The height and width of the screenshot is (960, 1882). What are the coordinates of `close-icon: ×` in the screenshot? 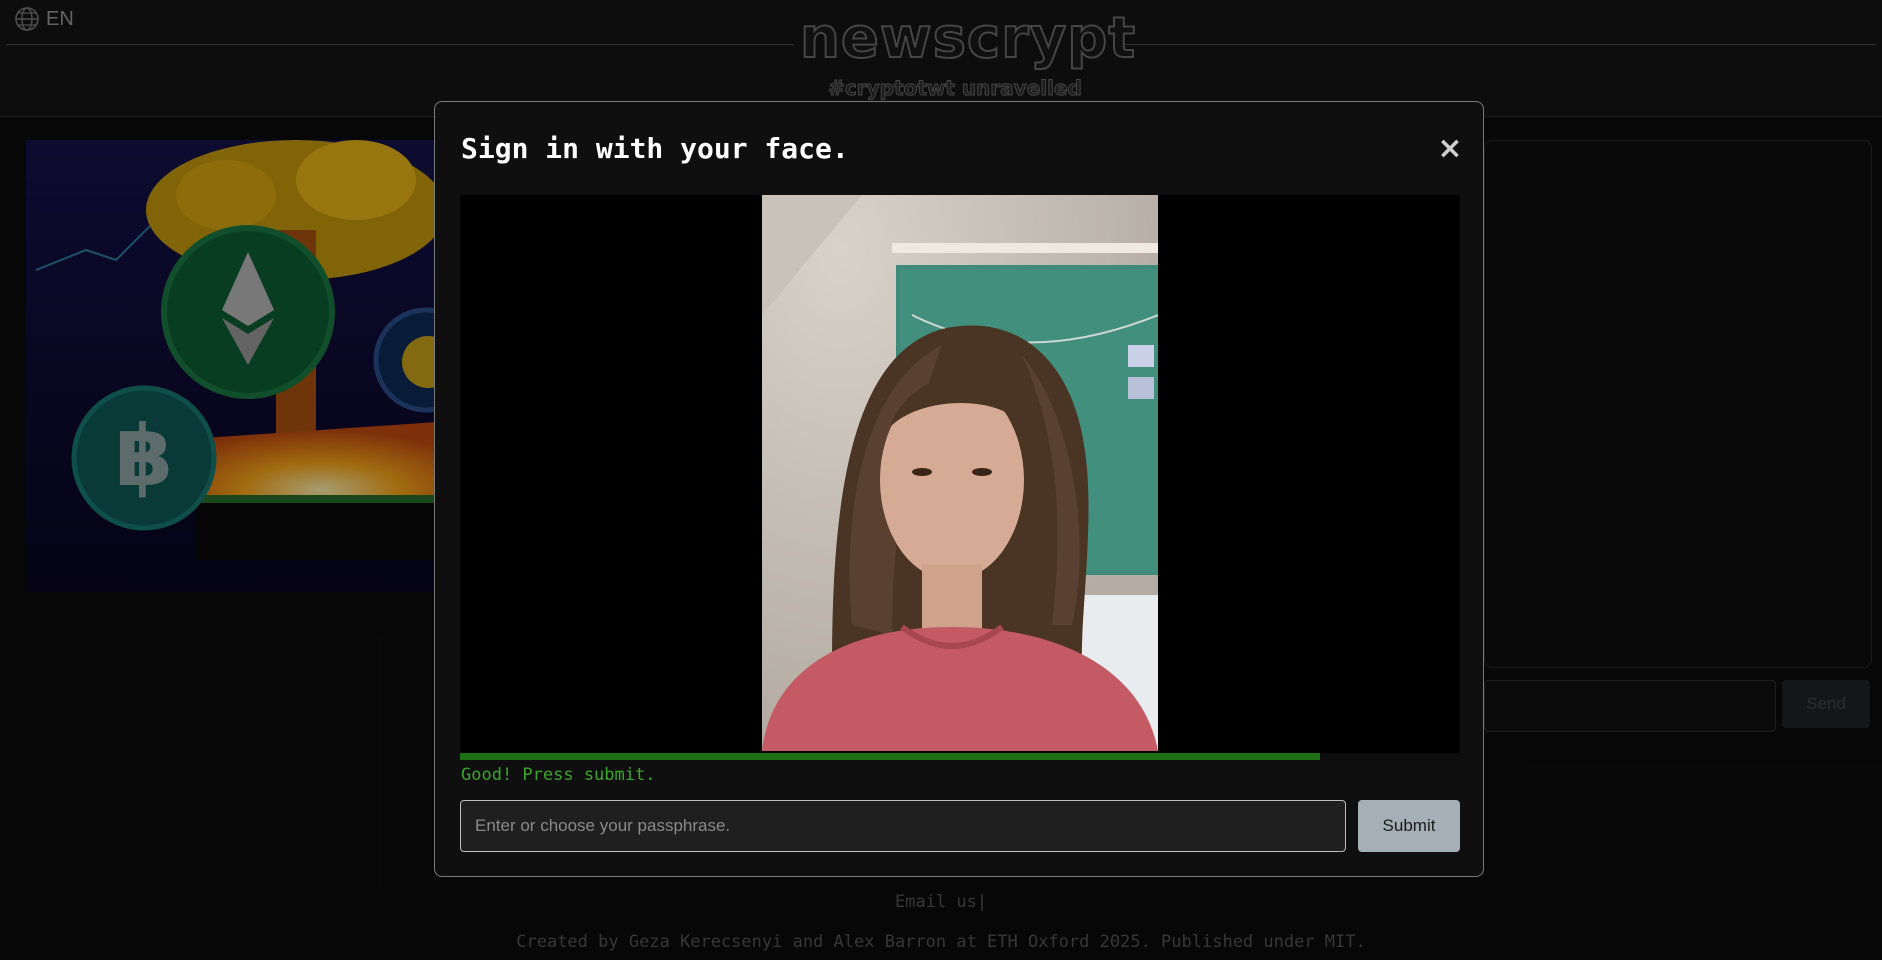 It's located at (1450, 149).